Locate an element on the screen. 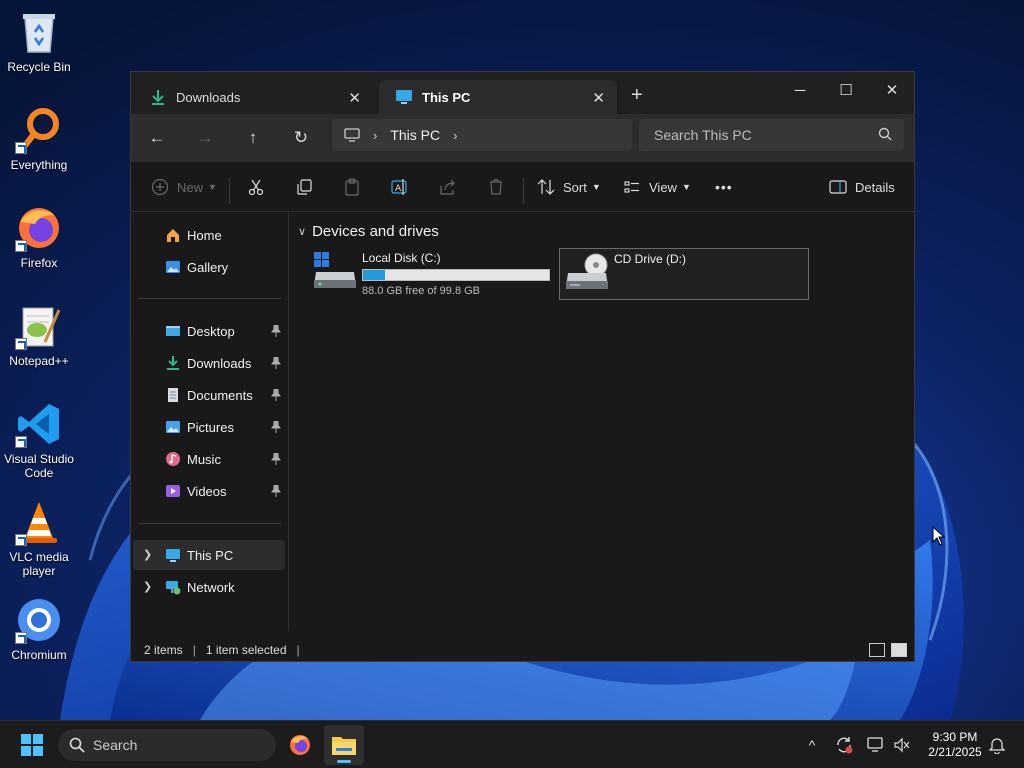 The image size is (1024, 768). tab-label: Downloads is located at coordinates (208, 97).